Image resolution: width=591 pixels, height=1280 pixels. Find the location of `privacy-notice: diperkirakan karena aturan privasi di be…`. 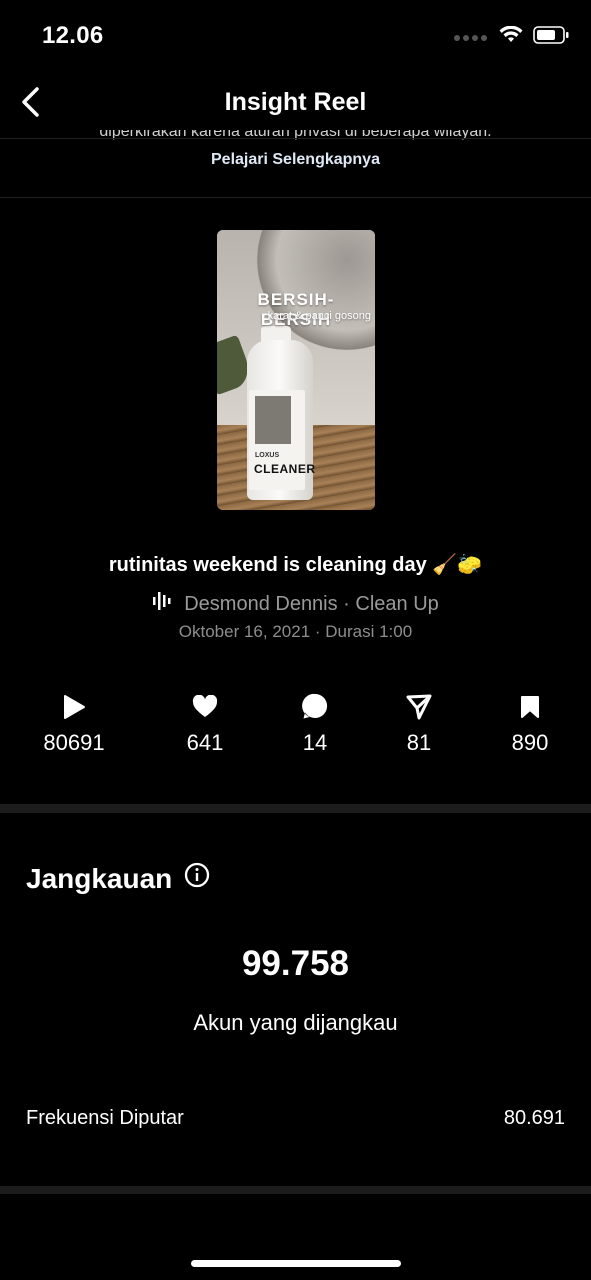

privacy-notice: diperkirakan karena aturan privasi di be… is located at coordinates (295, 136).